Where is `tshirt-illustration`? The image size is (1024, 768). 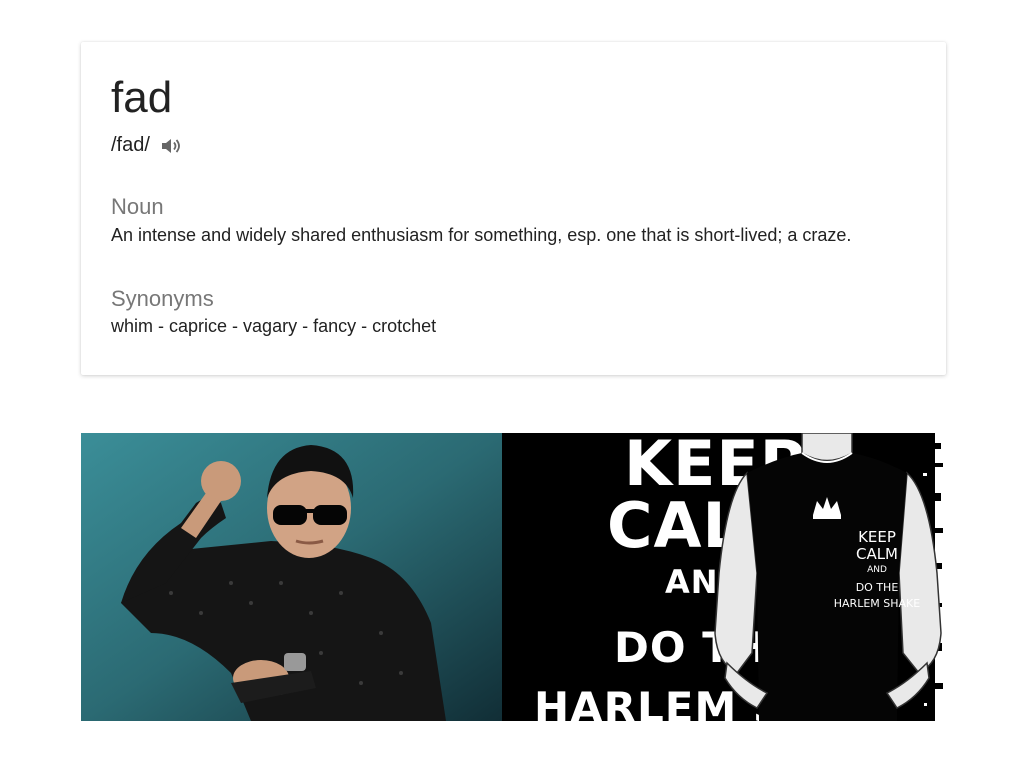 tshirt-illustration is located at coordinates (828, 577).